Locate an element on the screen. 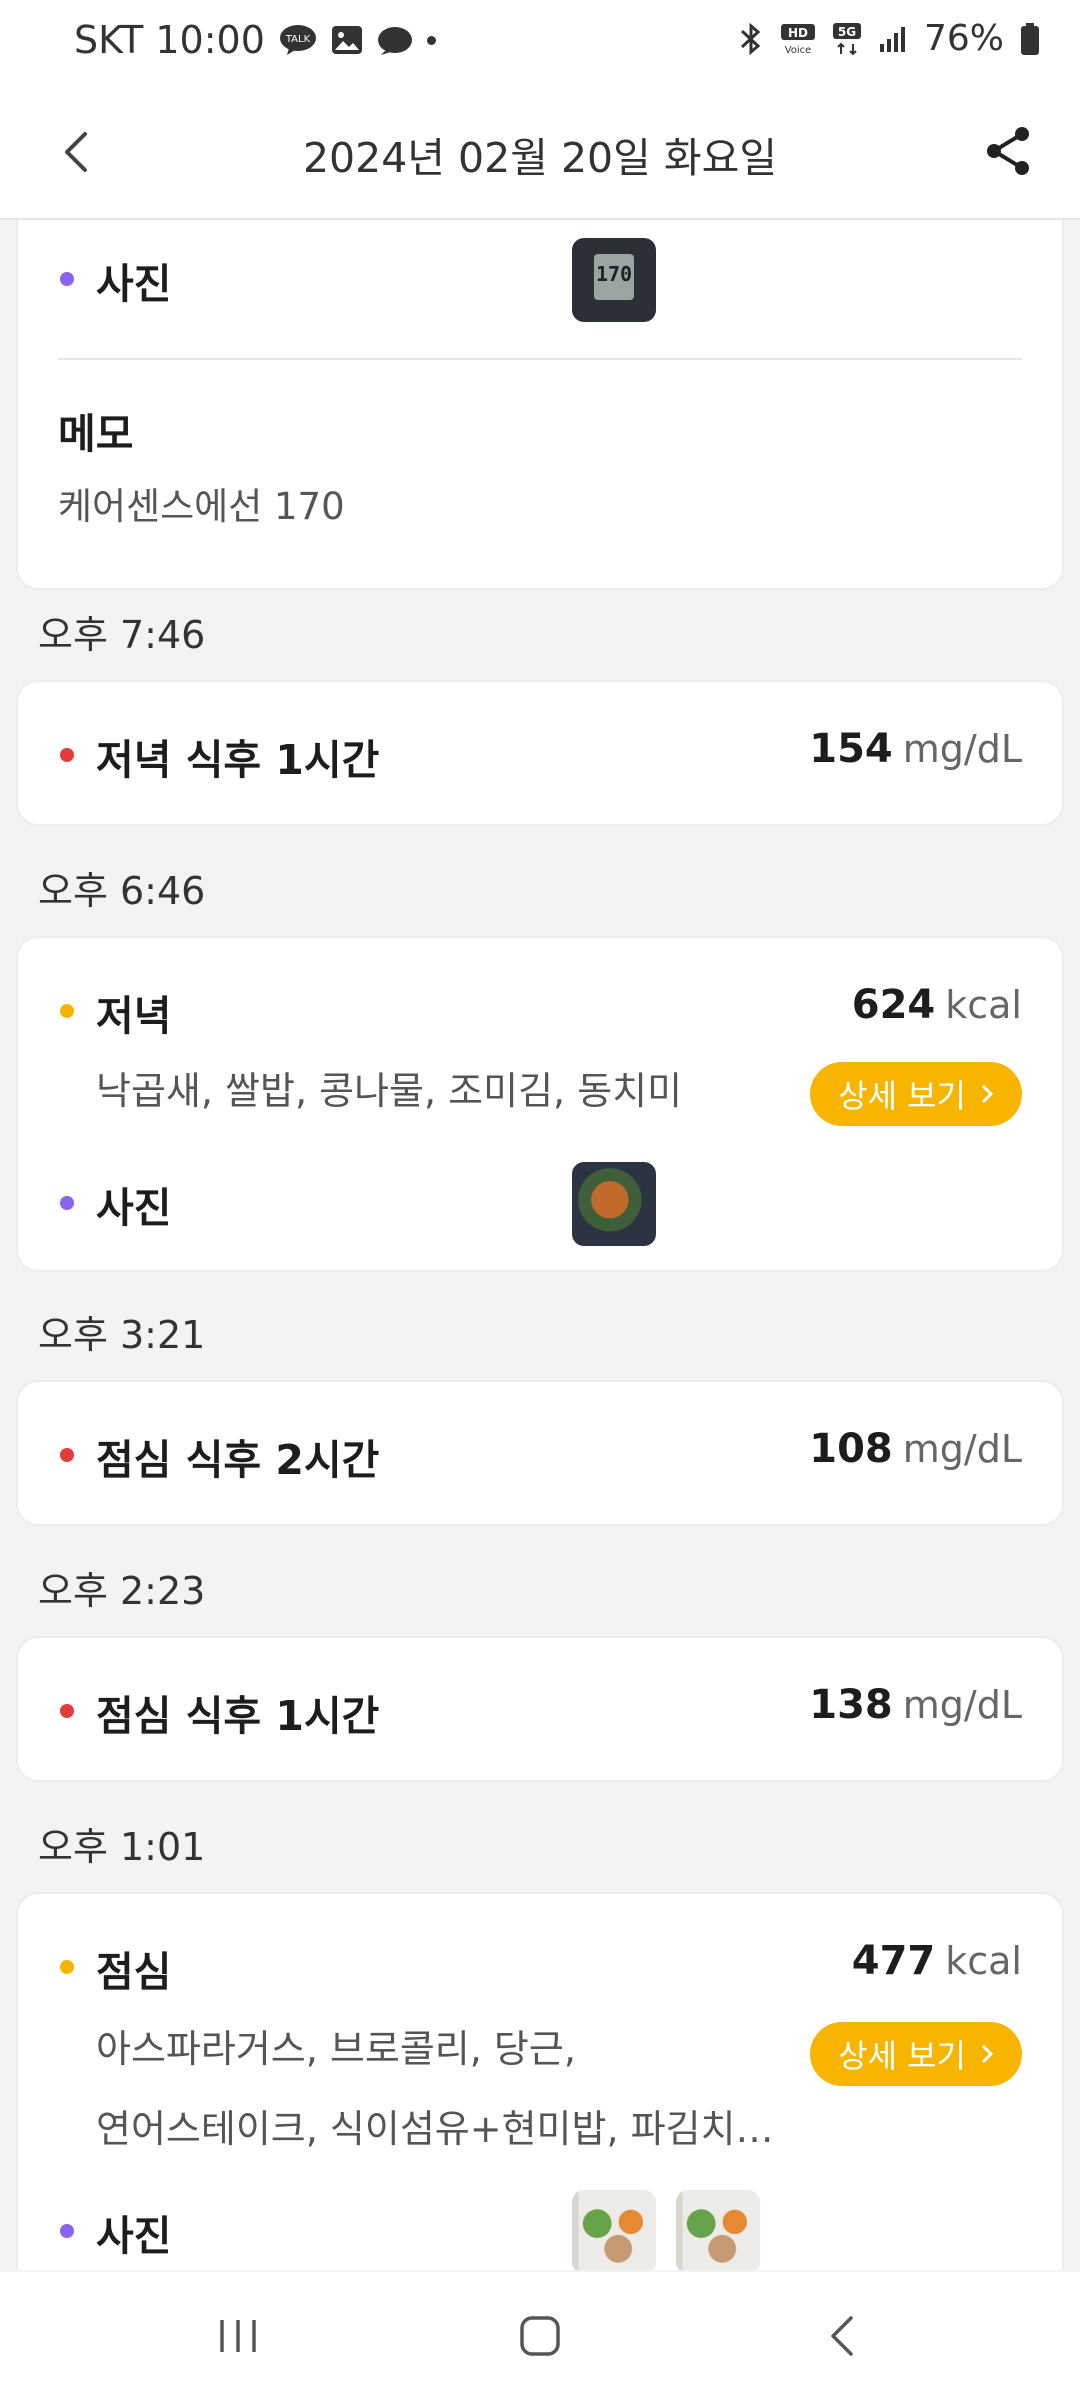 The width and height of the screenshot is (1080, 2400). entry-time: 오후 3:21 is located at coordinates (122, 1335).